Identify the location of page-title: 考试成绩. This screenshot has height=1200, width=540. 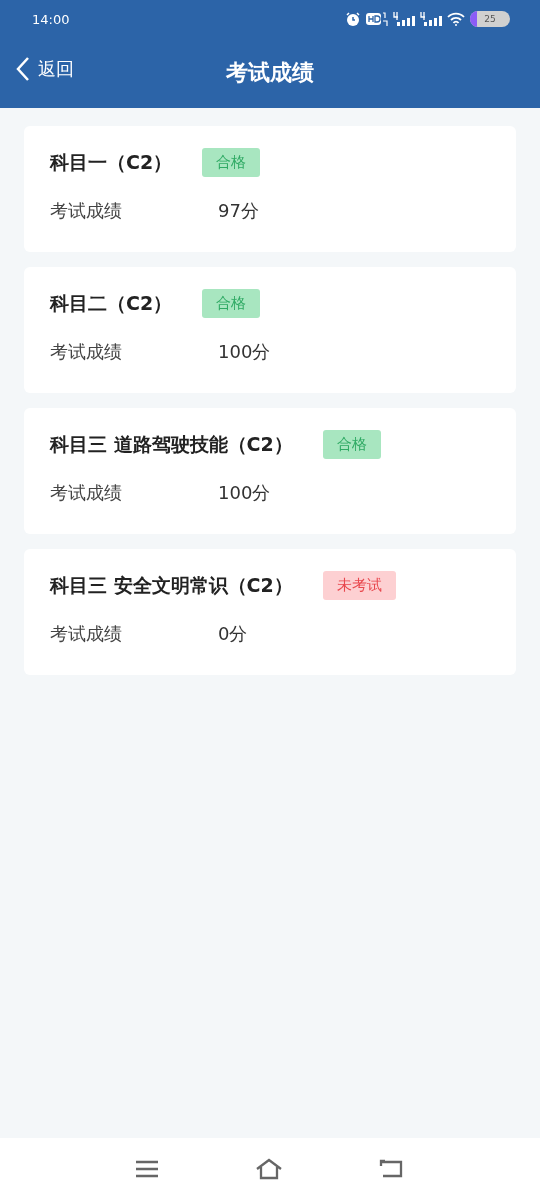
(270, 73).